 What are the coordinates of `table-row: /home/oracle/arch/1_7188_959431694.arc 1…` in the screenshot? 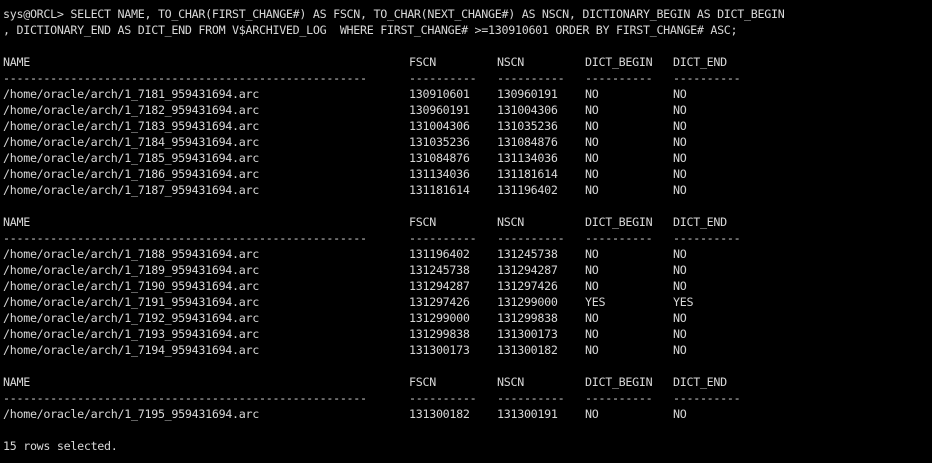 It's located at (467, 254).